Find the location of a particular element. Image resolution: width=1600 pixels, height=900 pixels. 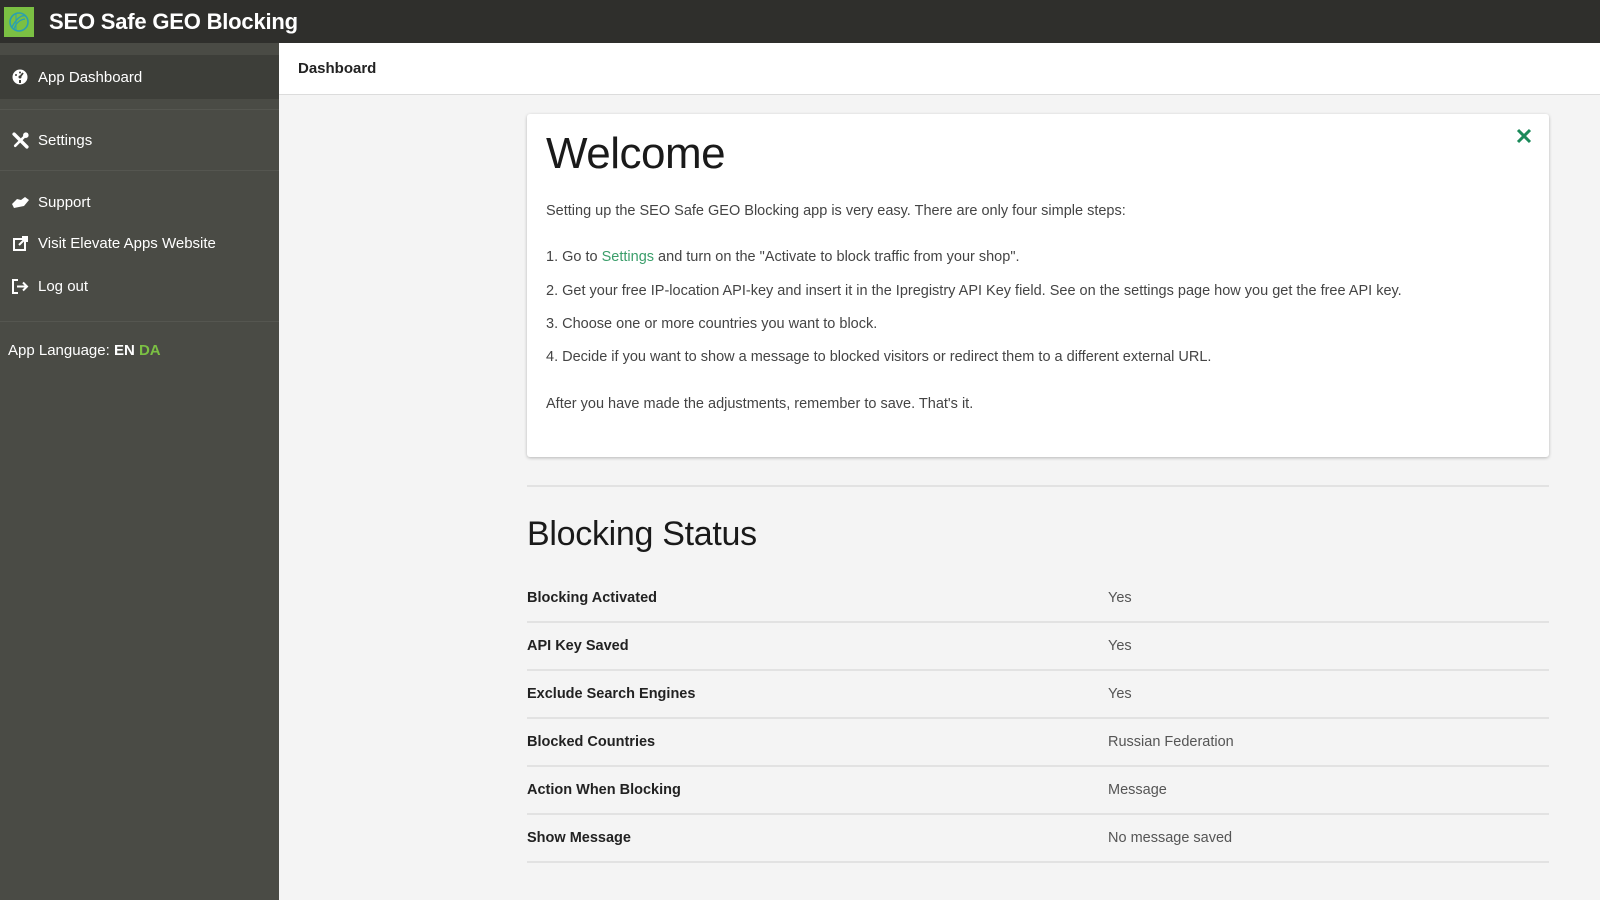

status-value: Russian Federation is located at coordinates (1171, 742).